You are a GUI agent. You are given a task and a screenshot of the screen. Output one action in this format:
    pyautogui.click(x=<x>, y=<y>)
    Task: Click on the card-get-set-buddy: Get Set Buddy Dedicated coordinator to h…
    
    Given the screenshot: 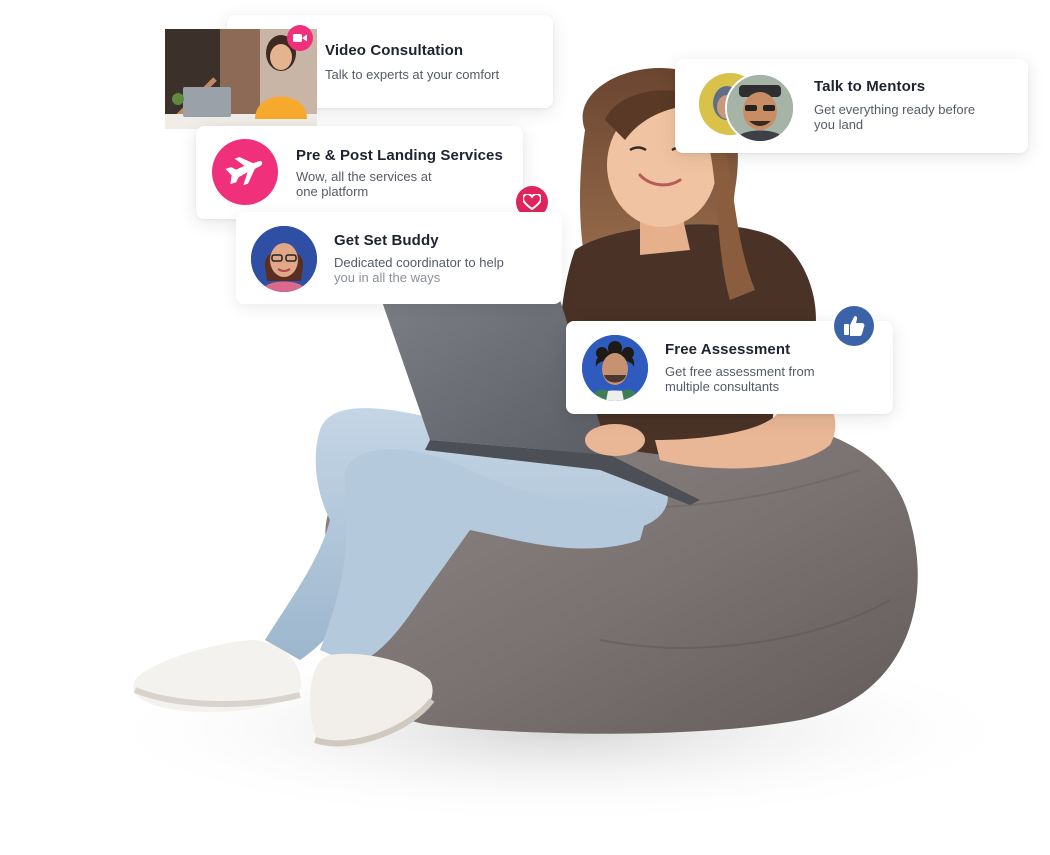 What is the action you would take?
    pyautogui.click(x=399, y=258)
    